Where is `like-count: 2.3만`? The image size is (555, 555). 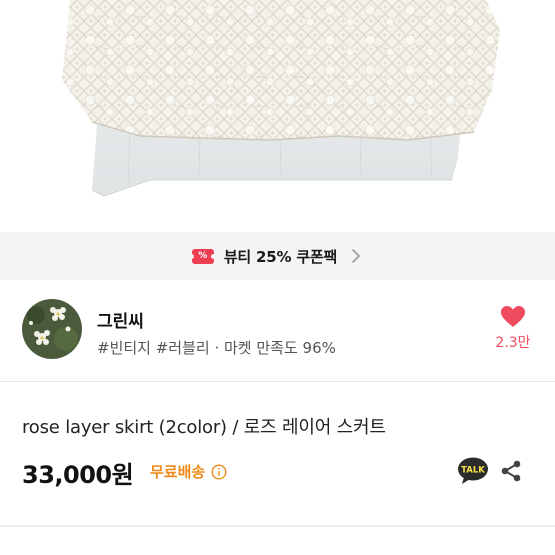 like-count: 2.3만 is located at coordinates (513, 343).